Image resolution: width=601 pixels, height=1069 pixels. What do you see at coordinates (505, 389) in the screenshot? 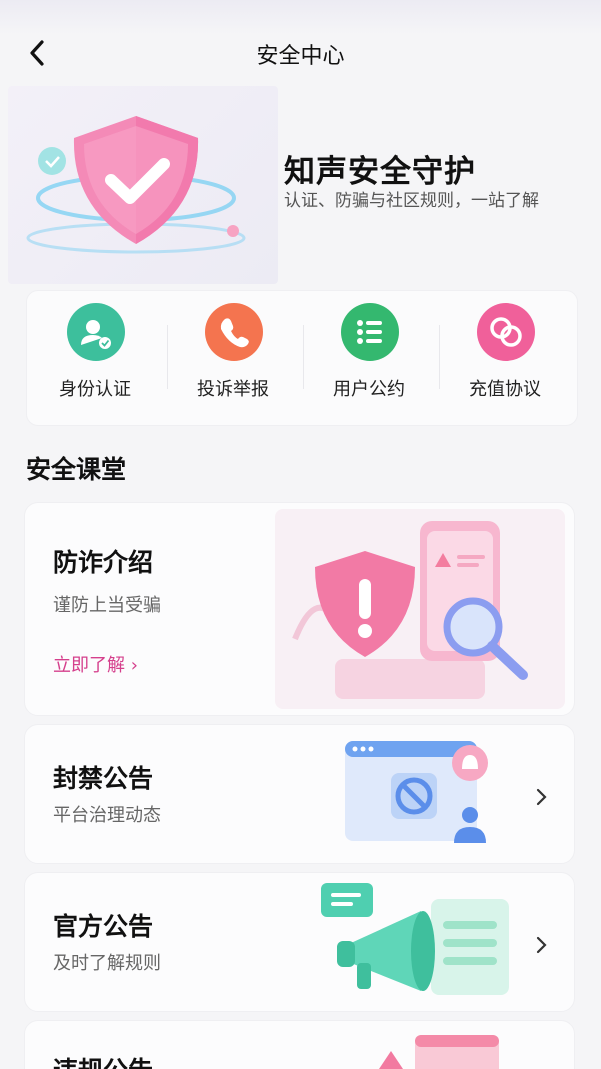
I see `quick-action-label: 充值协议` at bounding box center [505, 389].